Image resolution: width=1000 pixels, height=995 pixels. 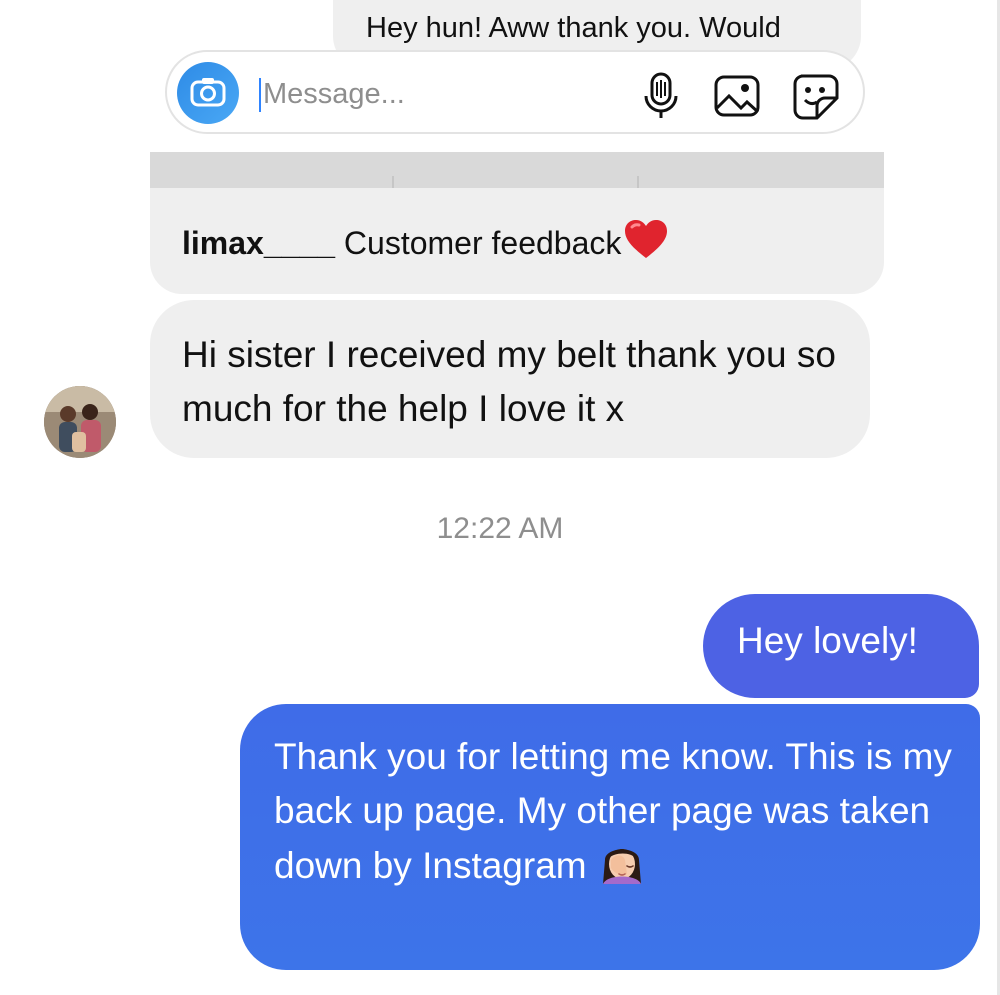 I want to click on microphone-icon, so click(x=661, y=95).